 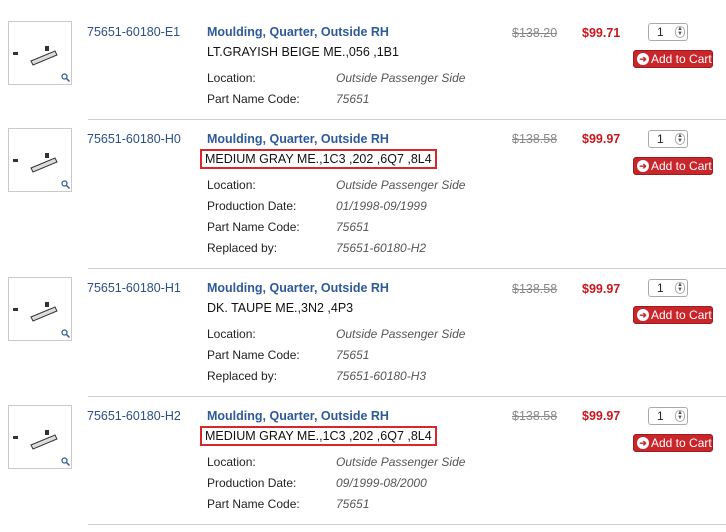 I want to click on sale-price: $99.71, so click(x=601, y=33).